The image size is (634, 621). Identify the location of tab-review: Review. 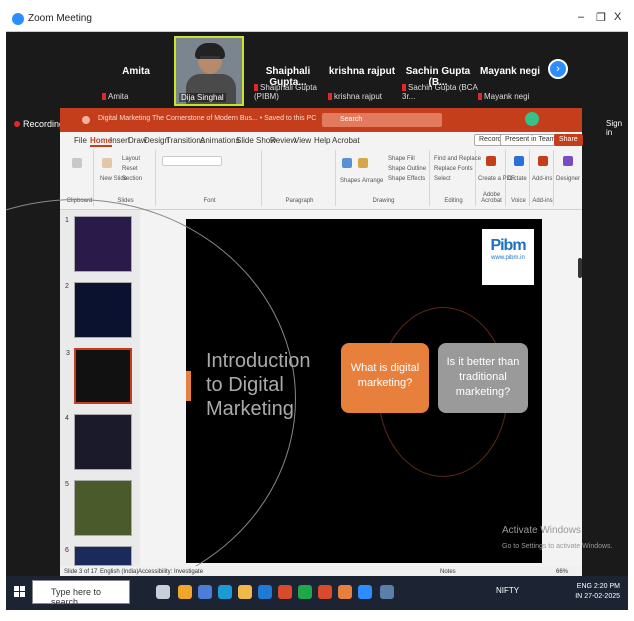
(283, 140).